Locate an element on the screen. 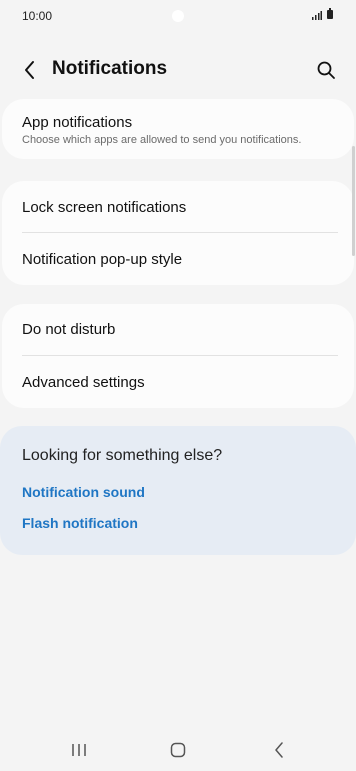 The height and width of the screenshot is (771, 356). list-item-label: Do not disturb is located at coordinates (69, 329).